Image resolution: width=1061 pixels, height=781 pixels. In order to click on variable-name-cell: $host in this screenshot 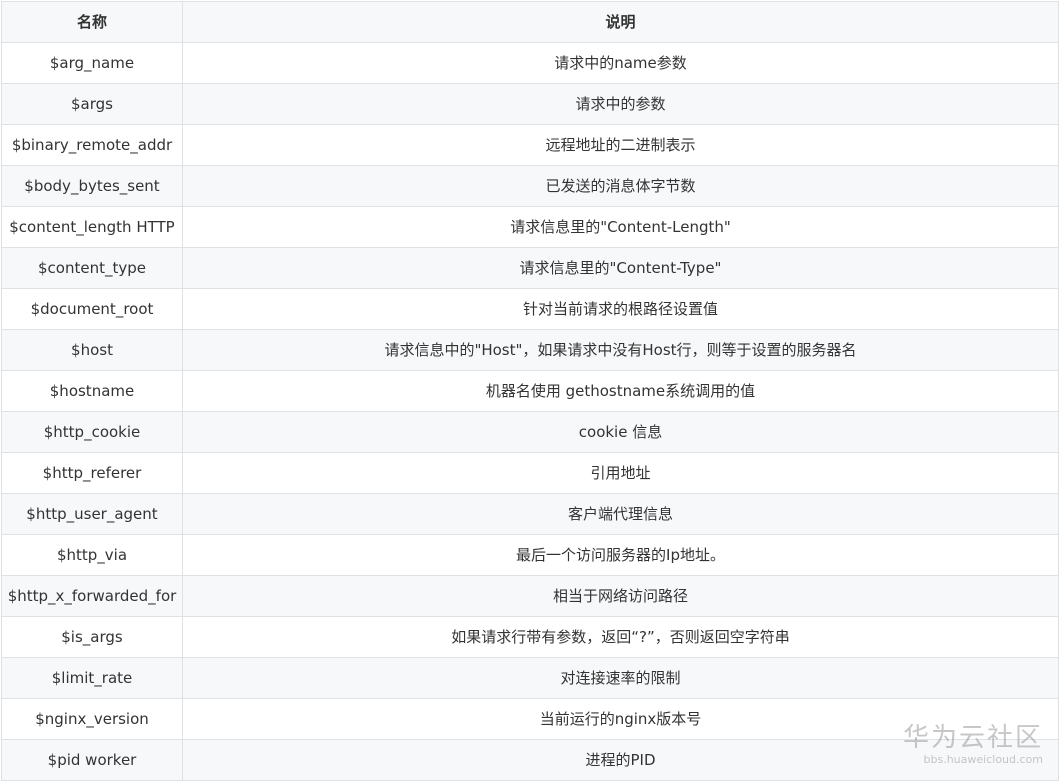, I will do `click(92, 350)`.